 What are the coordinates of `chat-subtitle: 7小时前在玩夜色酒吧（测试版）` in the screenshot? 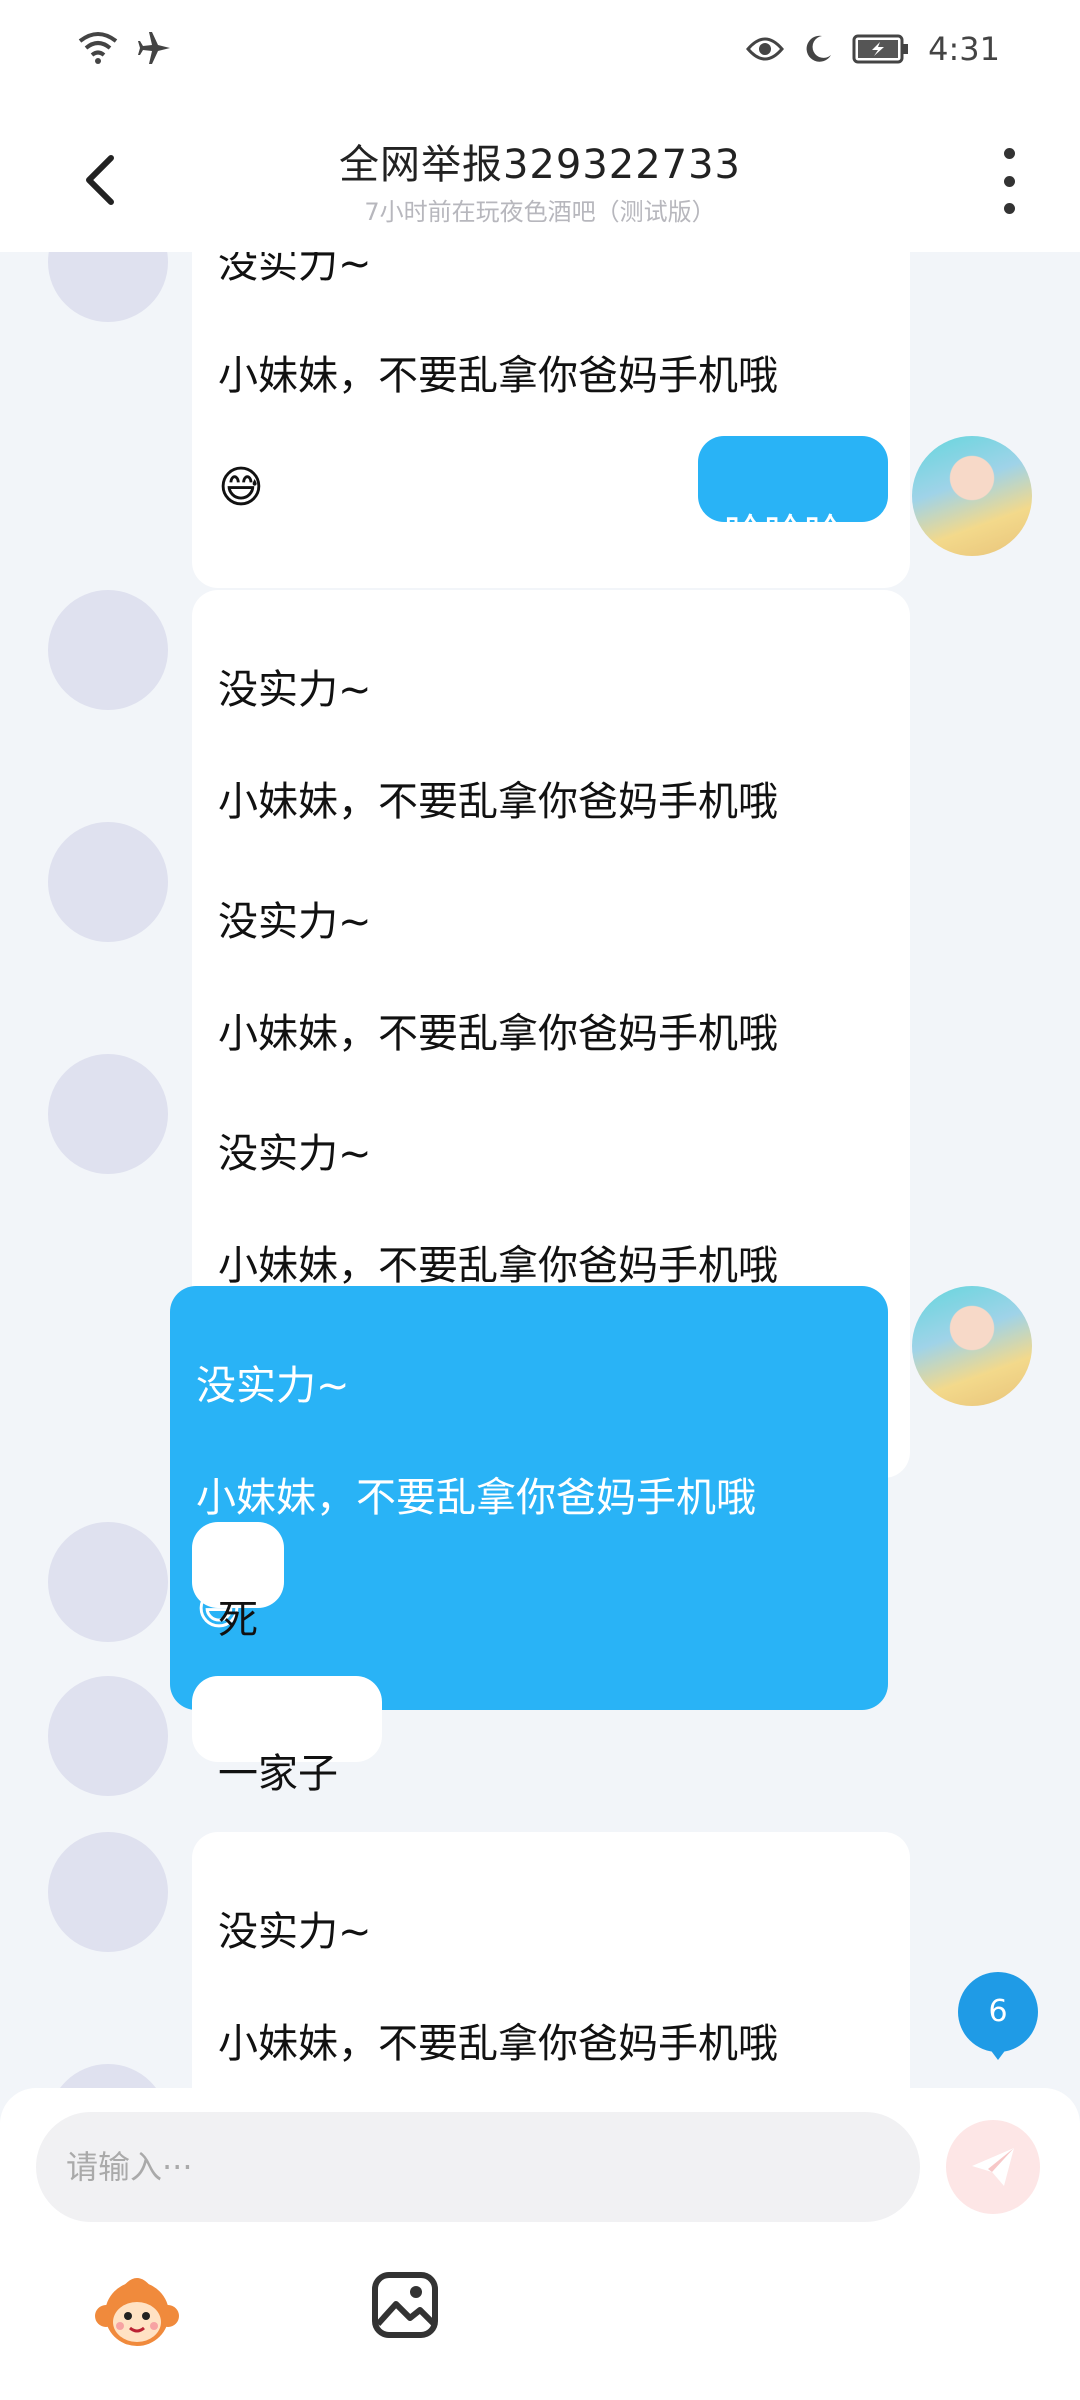 It's located at (540, 212).